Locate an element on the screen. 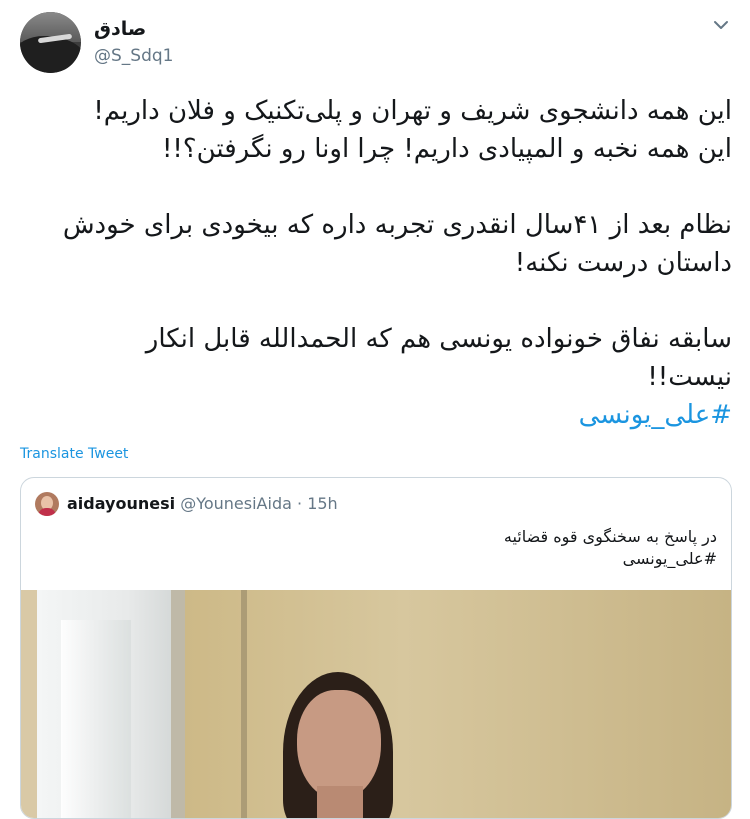 The image size is (750, 819). quoted-timestamp: 15h is located at coordinates (322, 503).